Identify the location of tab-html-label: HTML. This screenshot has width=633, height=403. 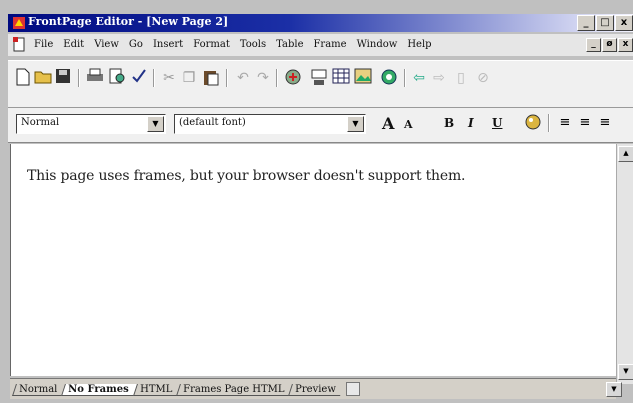
(156, 389).